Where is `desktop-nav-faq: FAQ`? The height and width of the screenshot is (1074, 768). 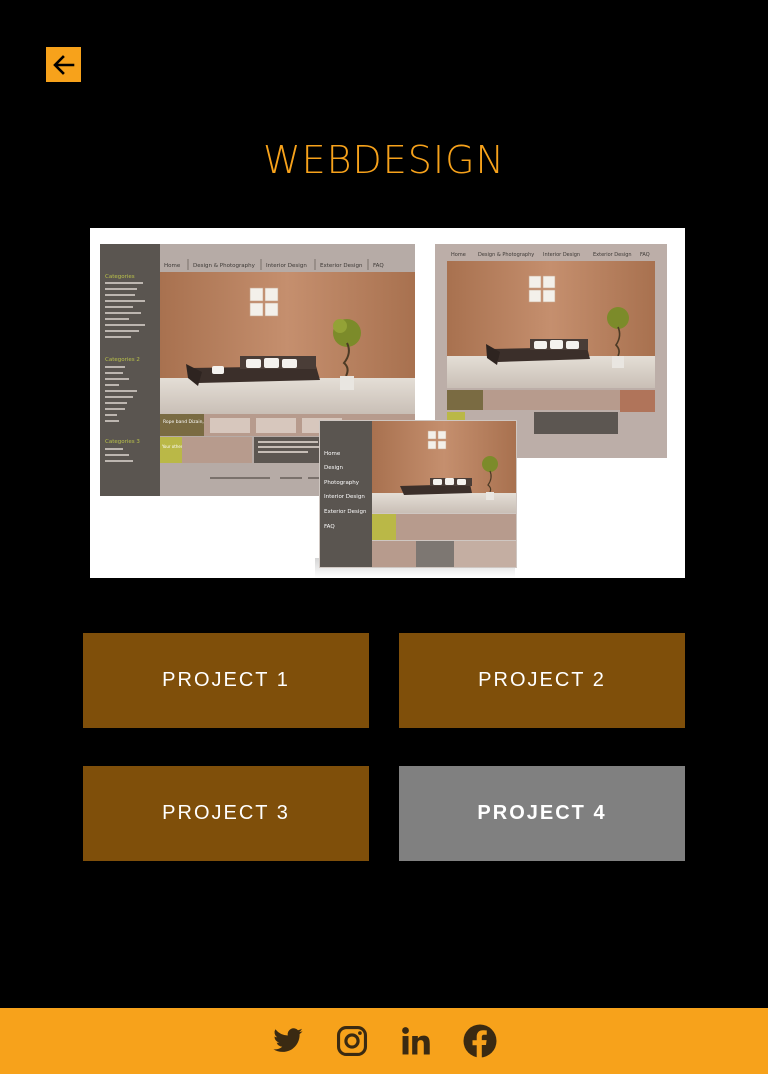
desktop-nav-faq: FAQ is located at coordinates (378, 266).